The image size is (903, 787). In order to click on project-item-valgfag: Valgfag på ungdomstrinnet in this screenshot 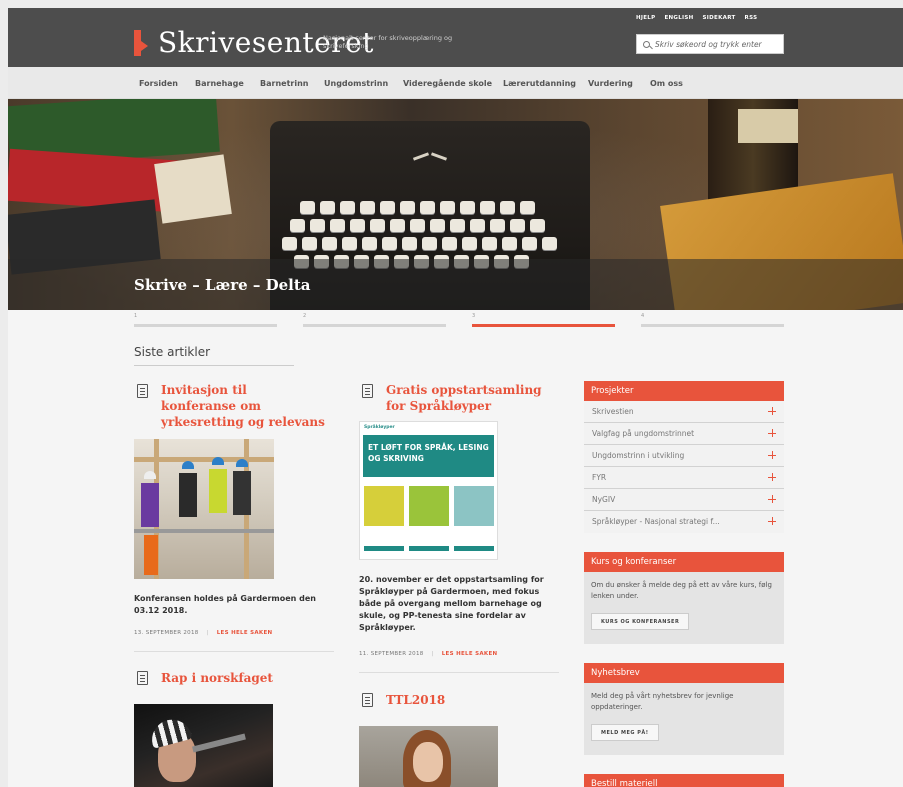, I will do `click(684, 434)`.